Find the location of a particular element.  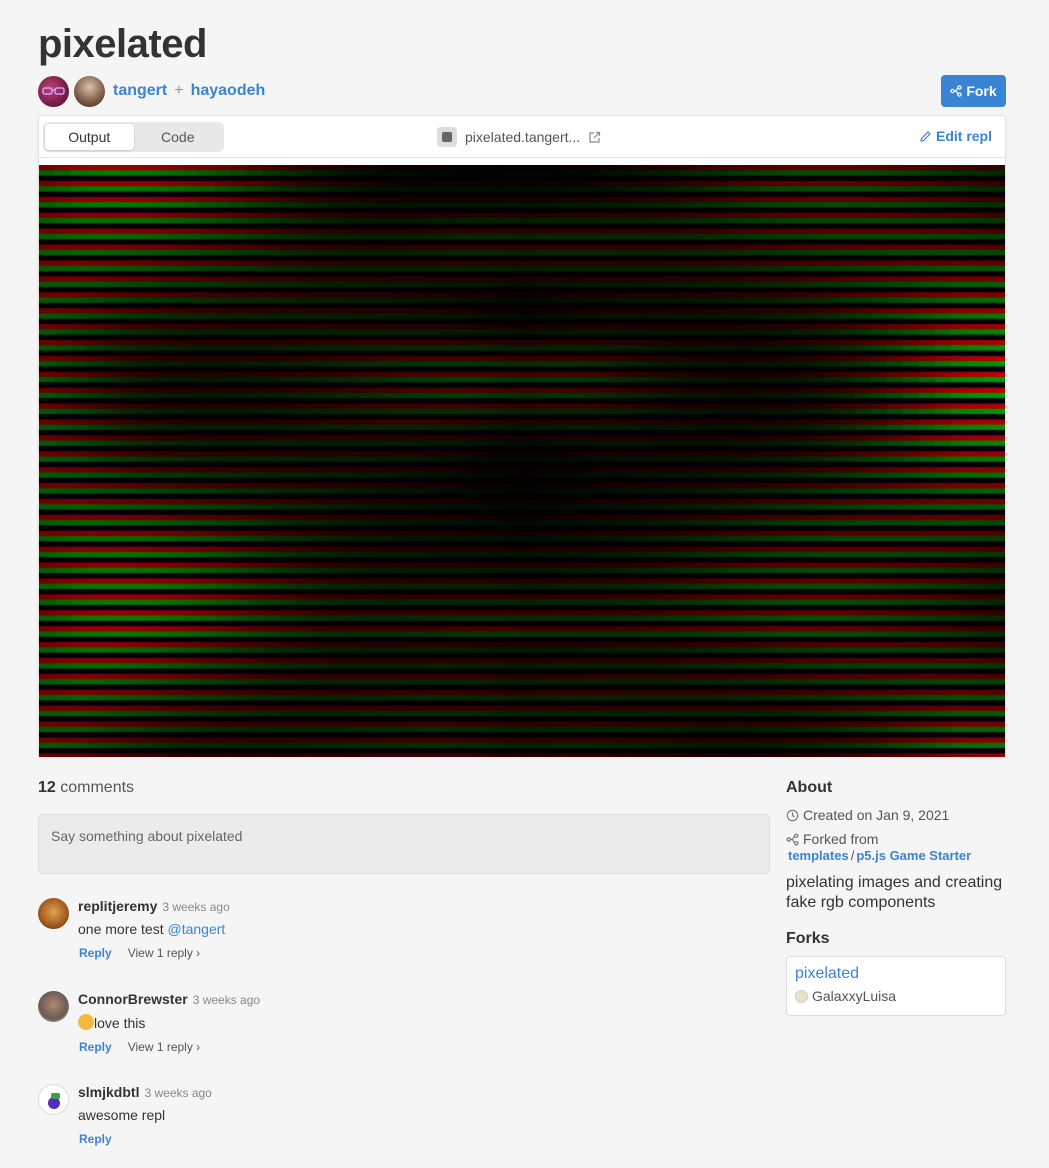

tab-output: Output is located at coordinates (89, 137).